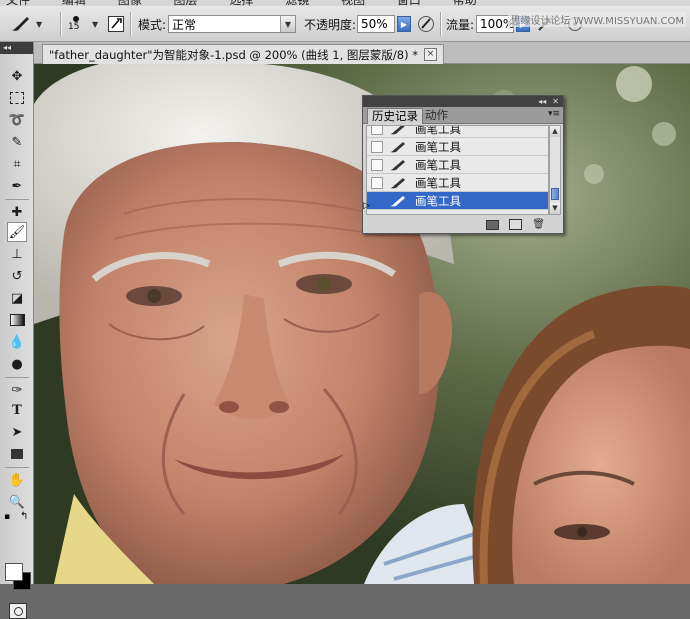 The image size is (690, 619). I want to click on scroll-down-icon: ▼, so click(555, 208).